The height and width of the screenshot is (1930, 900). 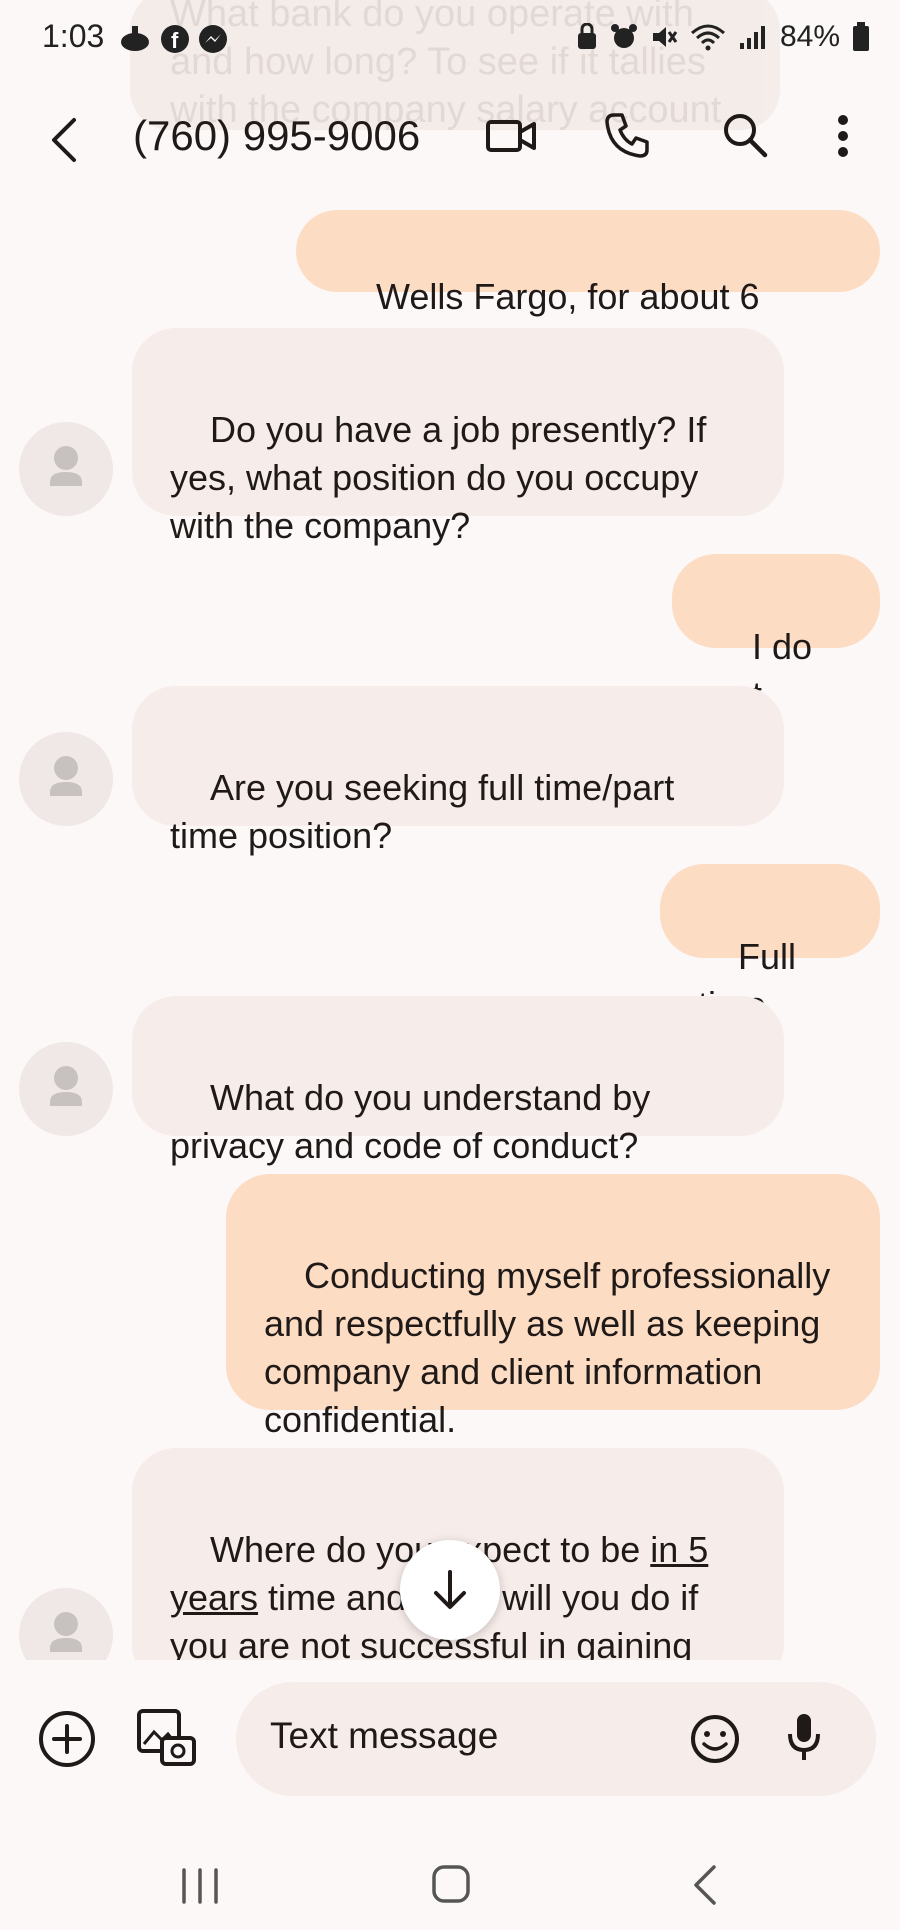 I want to click on back-arrow-icon, so click(x=64, y=140).